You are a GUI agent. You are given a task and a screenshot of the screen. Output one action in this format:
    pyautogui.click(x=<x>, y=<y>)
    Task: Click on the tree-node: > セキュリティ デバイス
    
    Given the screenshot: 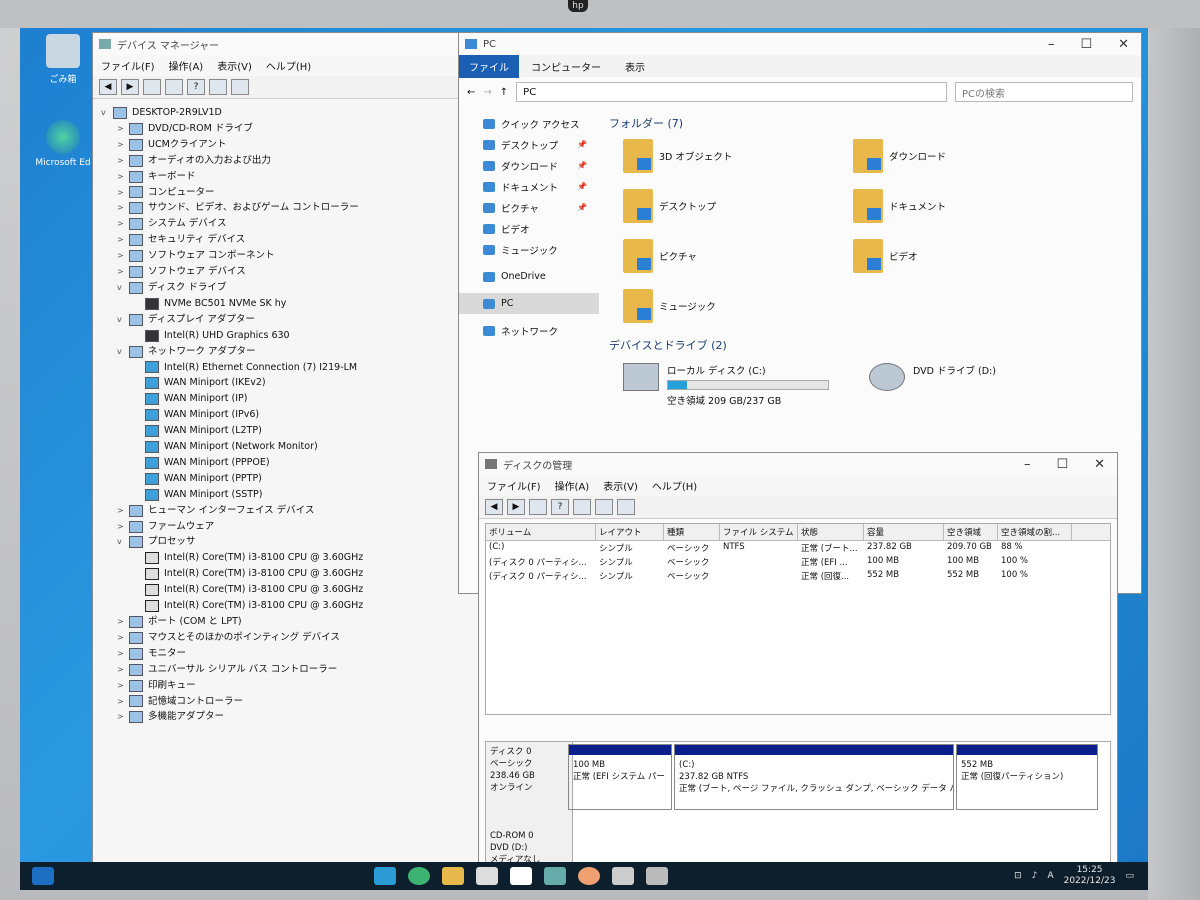 What is the action you would take?
    pyautogui.click(x=303, y=240)
    